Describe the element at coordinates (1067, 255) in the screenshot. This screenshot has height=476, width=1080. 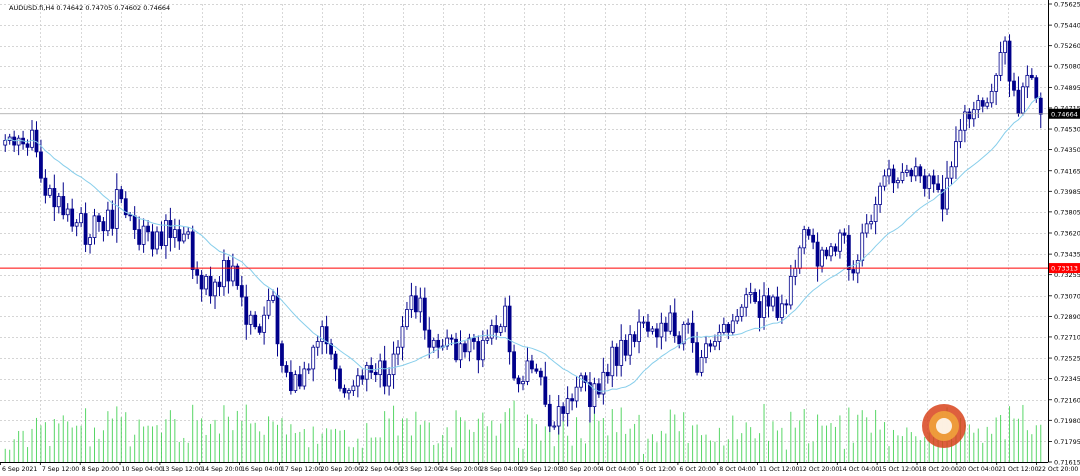
I see `y-tick-label: 0.73435` at that location.